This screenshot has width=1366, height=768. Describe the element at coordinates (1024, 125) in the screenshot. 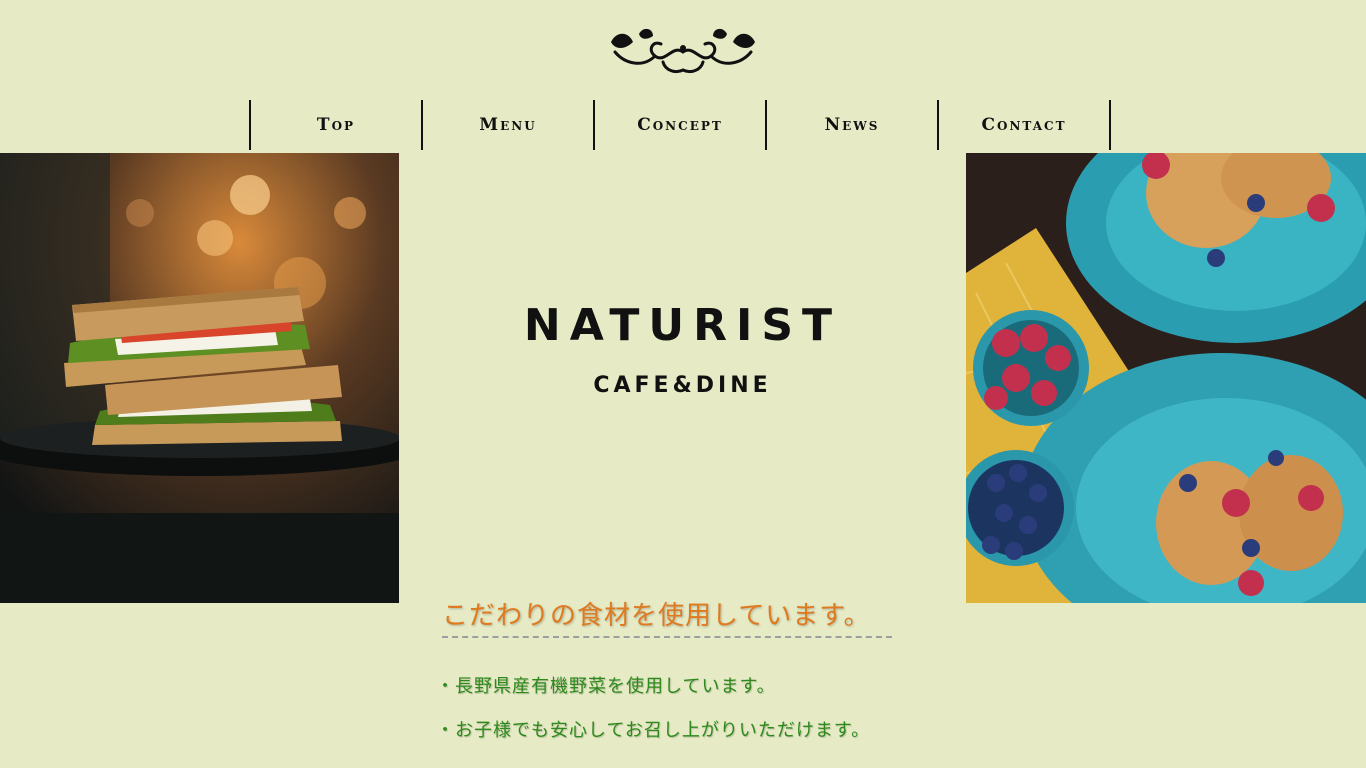

I see `nav-item-contact: Contact` at that location.